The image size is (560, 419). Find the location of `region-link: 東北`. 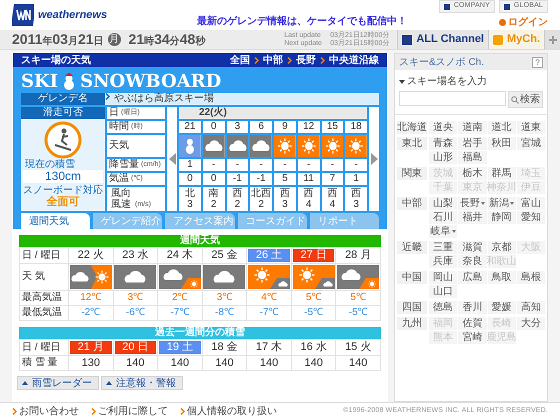

region-link: 東北 is located at coordinates (412, 143).